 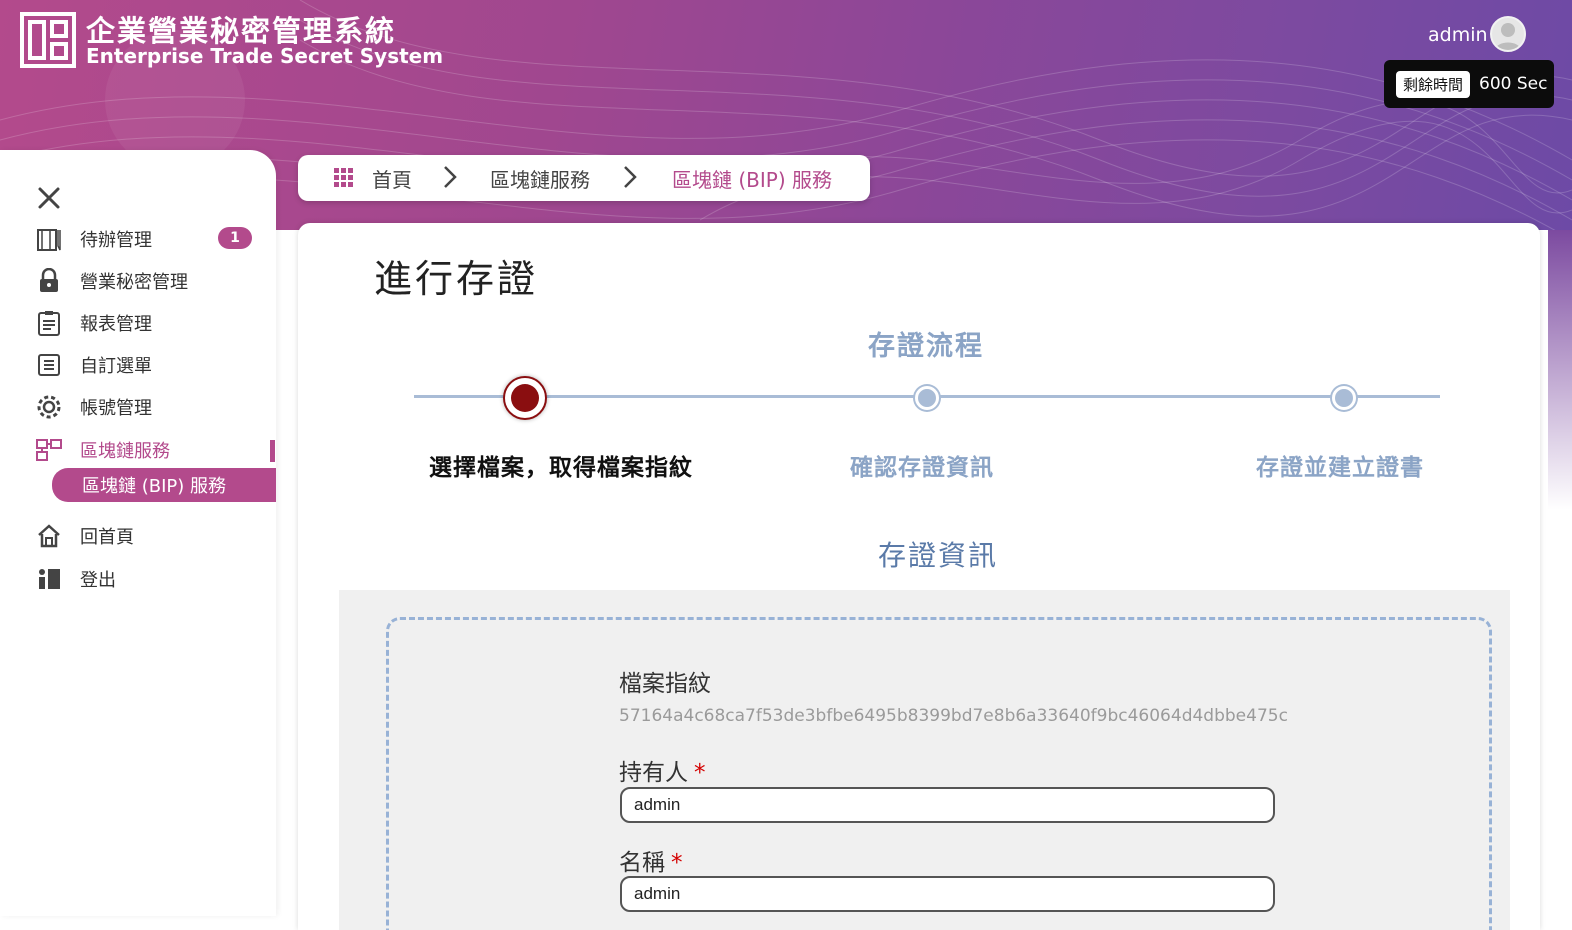 What do you see at coordinates (653, 773) in the screenshot?
I see `owner-label-text: 持有人` at bounding box center [653, 773].